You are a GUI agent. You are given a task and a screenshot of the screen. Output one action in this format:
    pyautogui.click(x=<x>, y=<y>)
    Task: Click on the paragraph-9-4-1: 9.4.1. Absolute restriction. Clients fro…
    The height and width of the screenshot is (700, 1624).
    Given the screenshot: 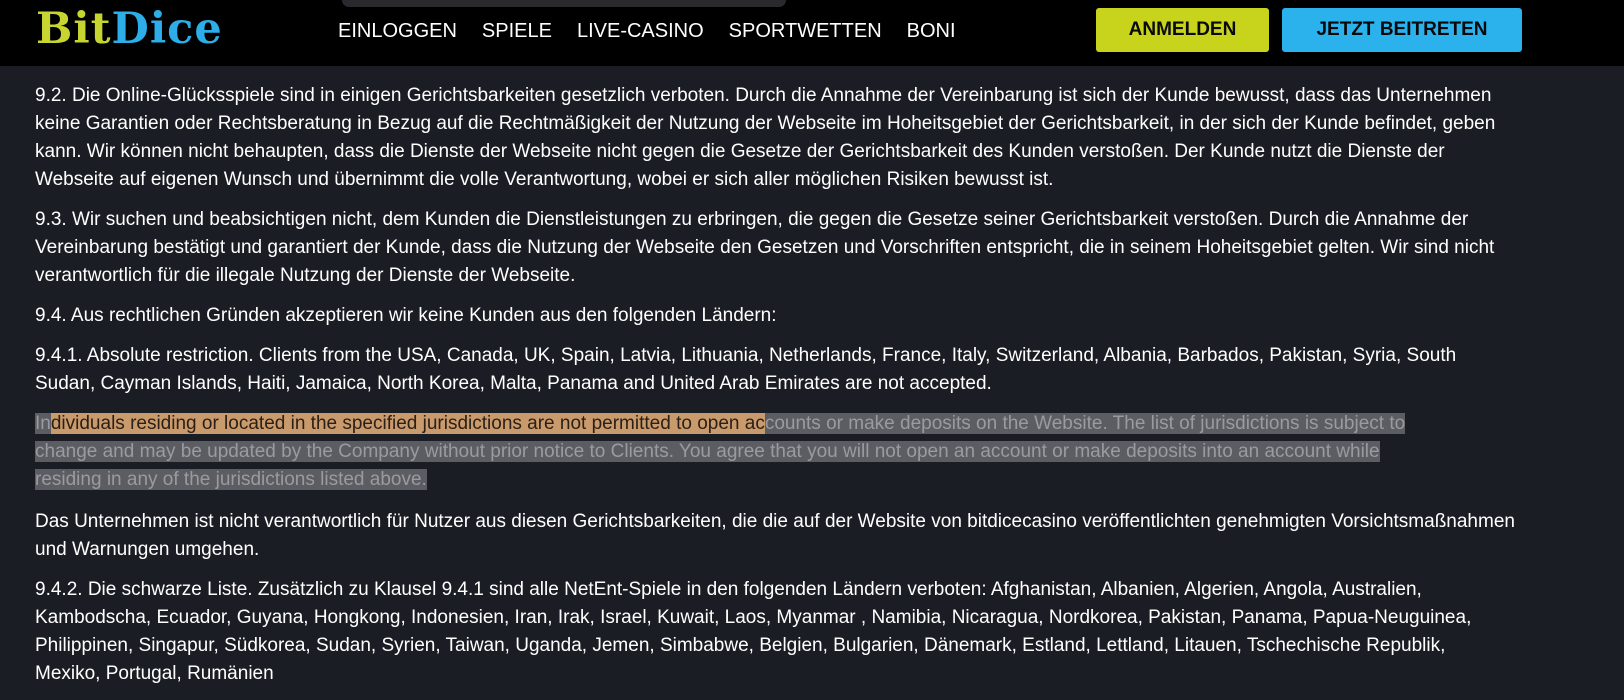 What is the action you would take?
    pyautogui.click(x=746, y=369)
    